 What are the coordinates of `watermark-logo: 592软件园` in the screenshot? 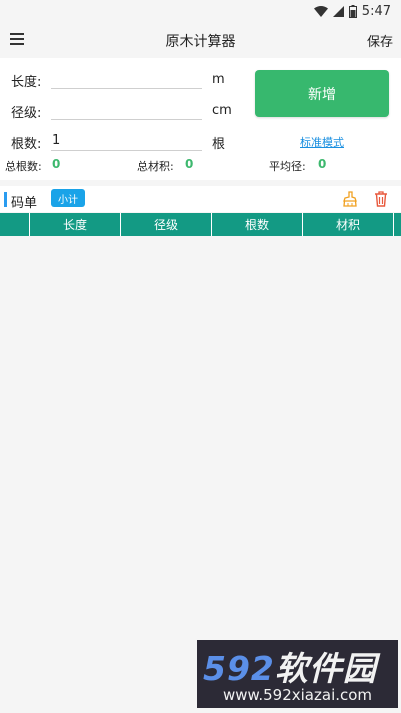 It's located at (290, 668).